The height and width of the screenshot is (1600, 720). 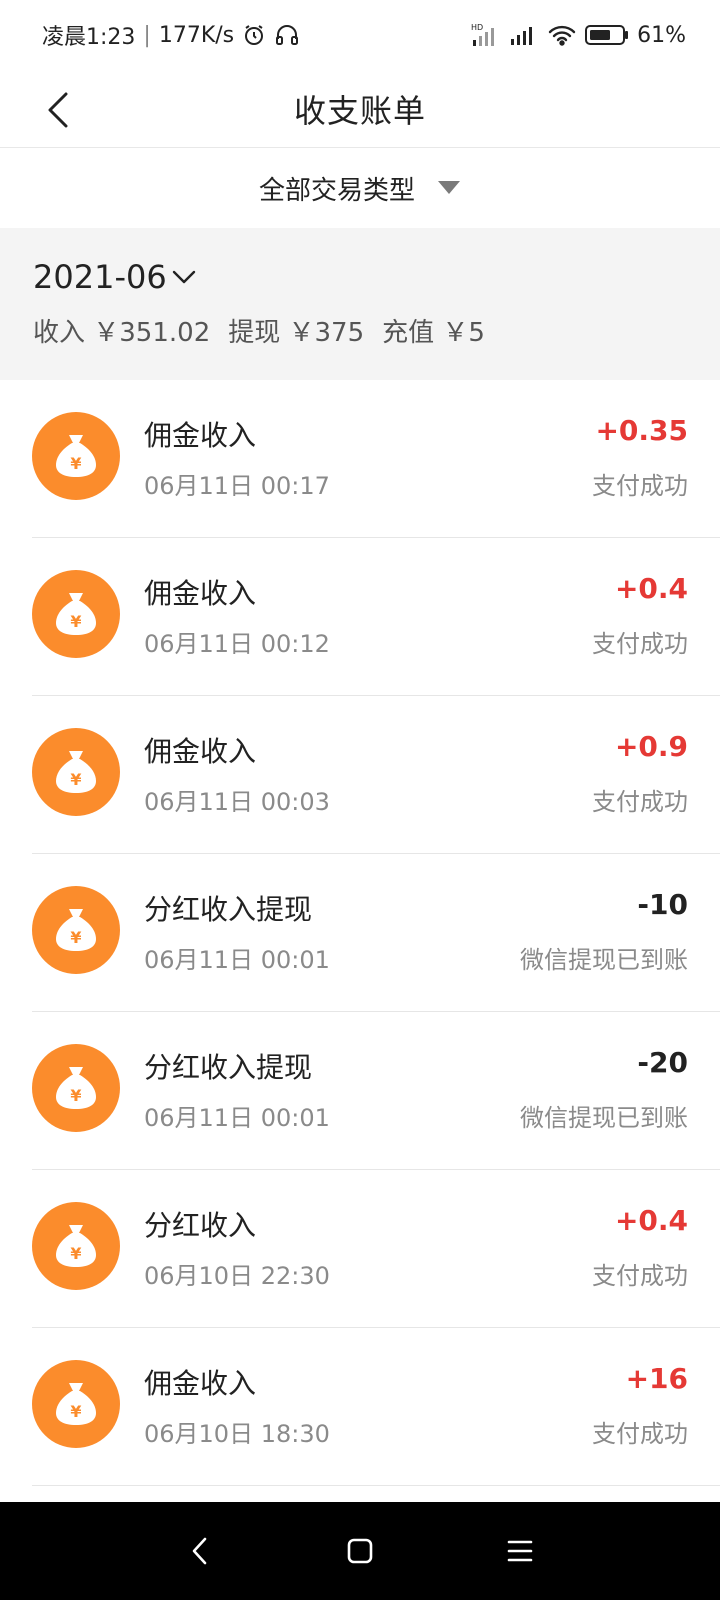 What do you see at coordinates (661, 35) in the screenshot?
I see `battery-percent: 61%` at bounding box center [661, 35].